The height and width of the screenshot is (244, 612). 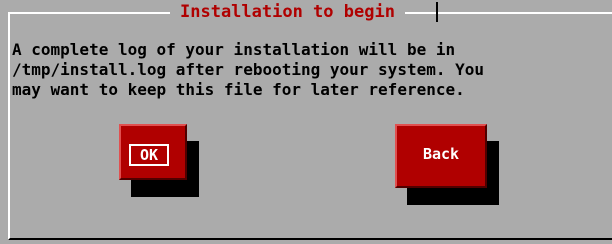 I want to click on back-button: Back, so click(x=441, y=156).